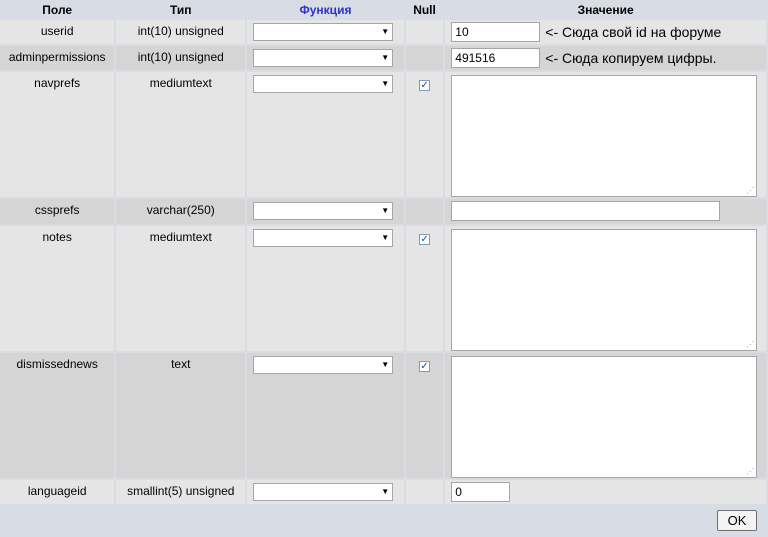 Image resolution: width=768 pixels, height=537 pixels. Describe the element at coordinates (496, 32) in the screenshot. I see `value-input: 10` at that location.